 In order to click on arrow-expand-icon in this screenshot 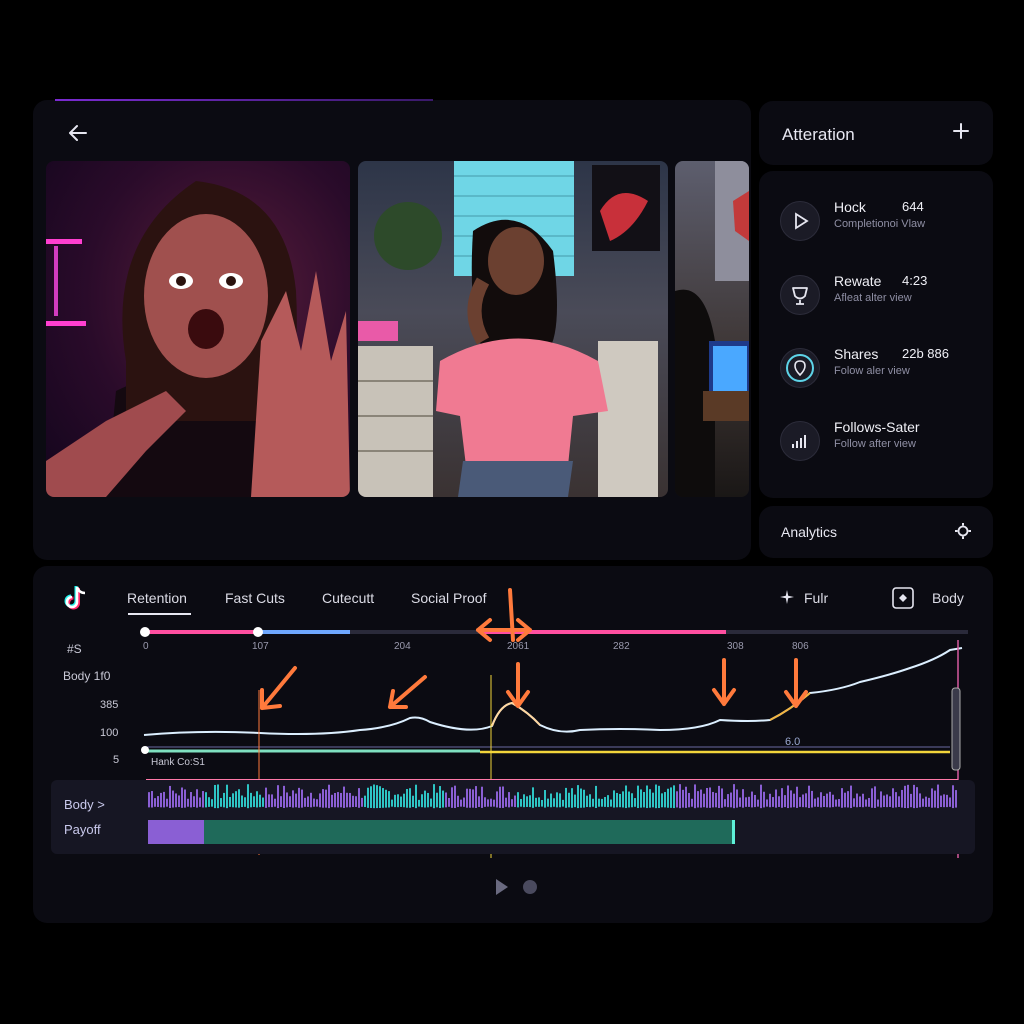, I will do `click(504, 615)`.